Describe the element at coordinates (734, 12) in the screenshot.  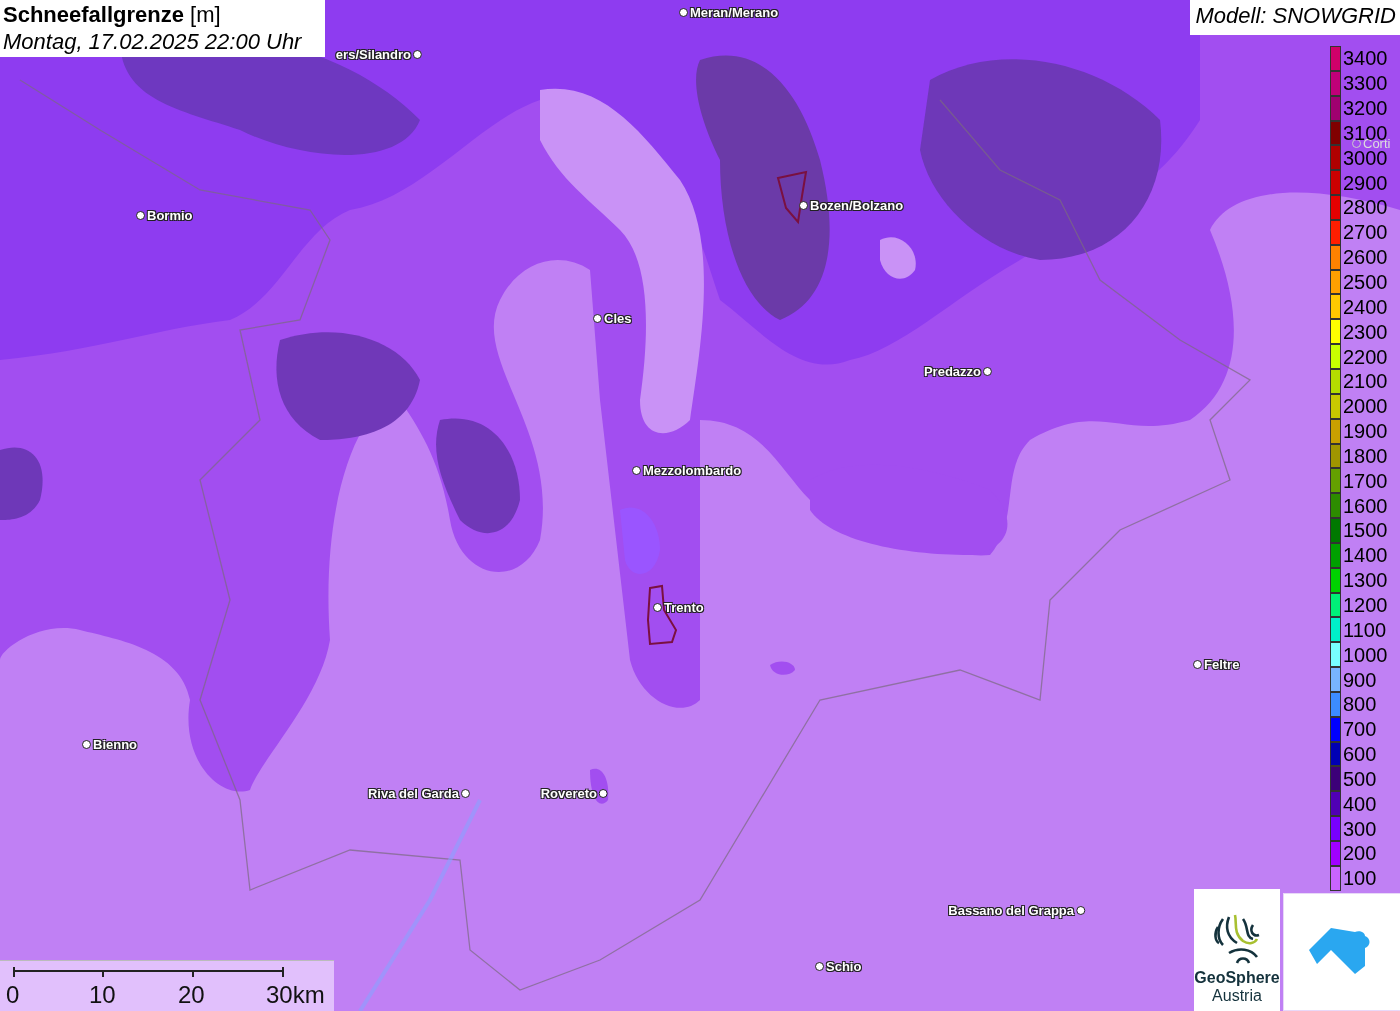
I see `city-label: Meran/Merano` at that location.